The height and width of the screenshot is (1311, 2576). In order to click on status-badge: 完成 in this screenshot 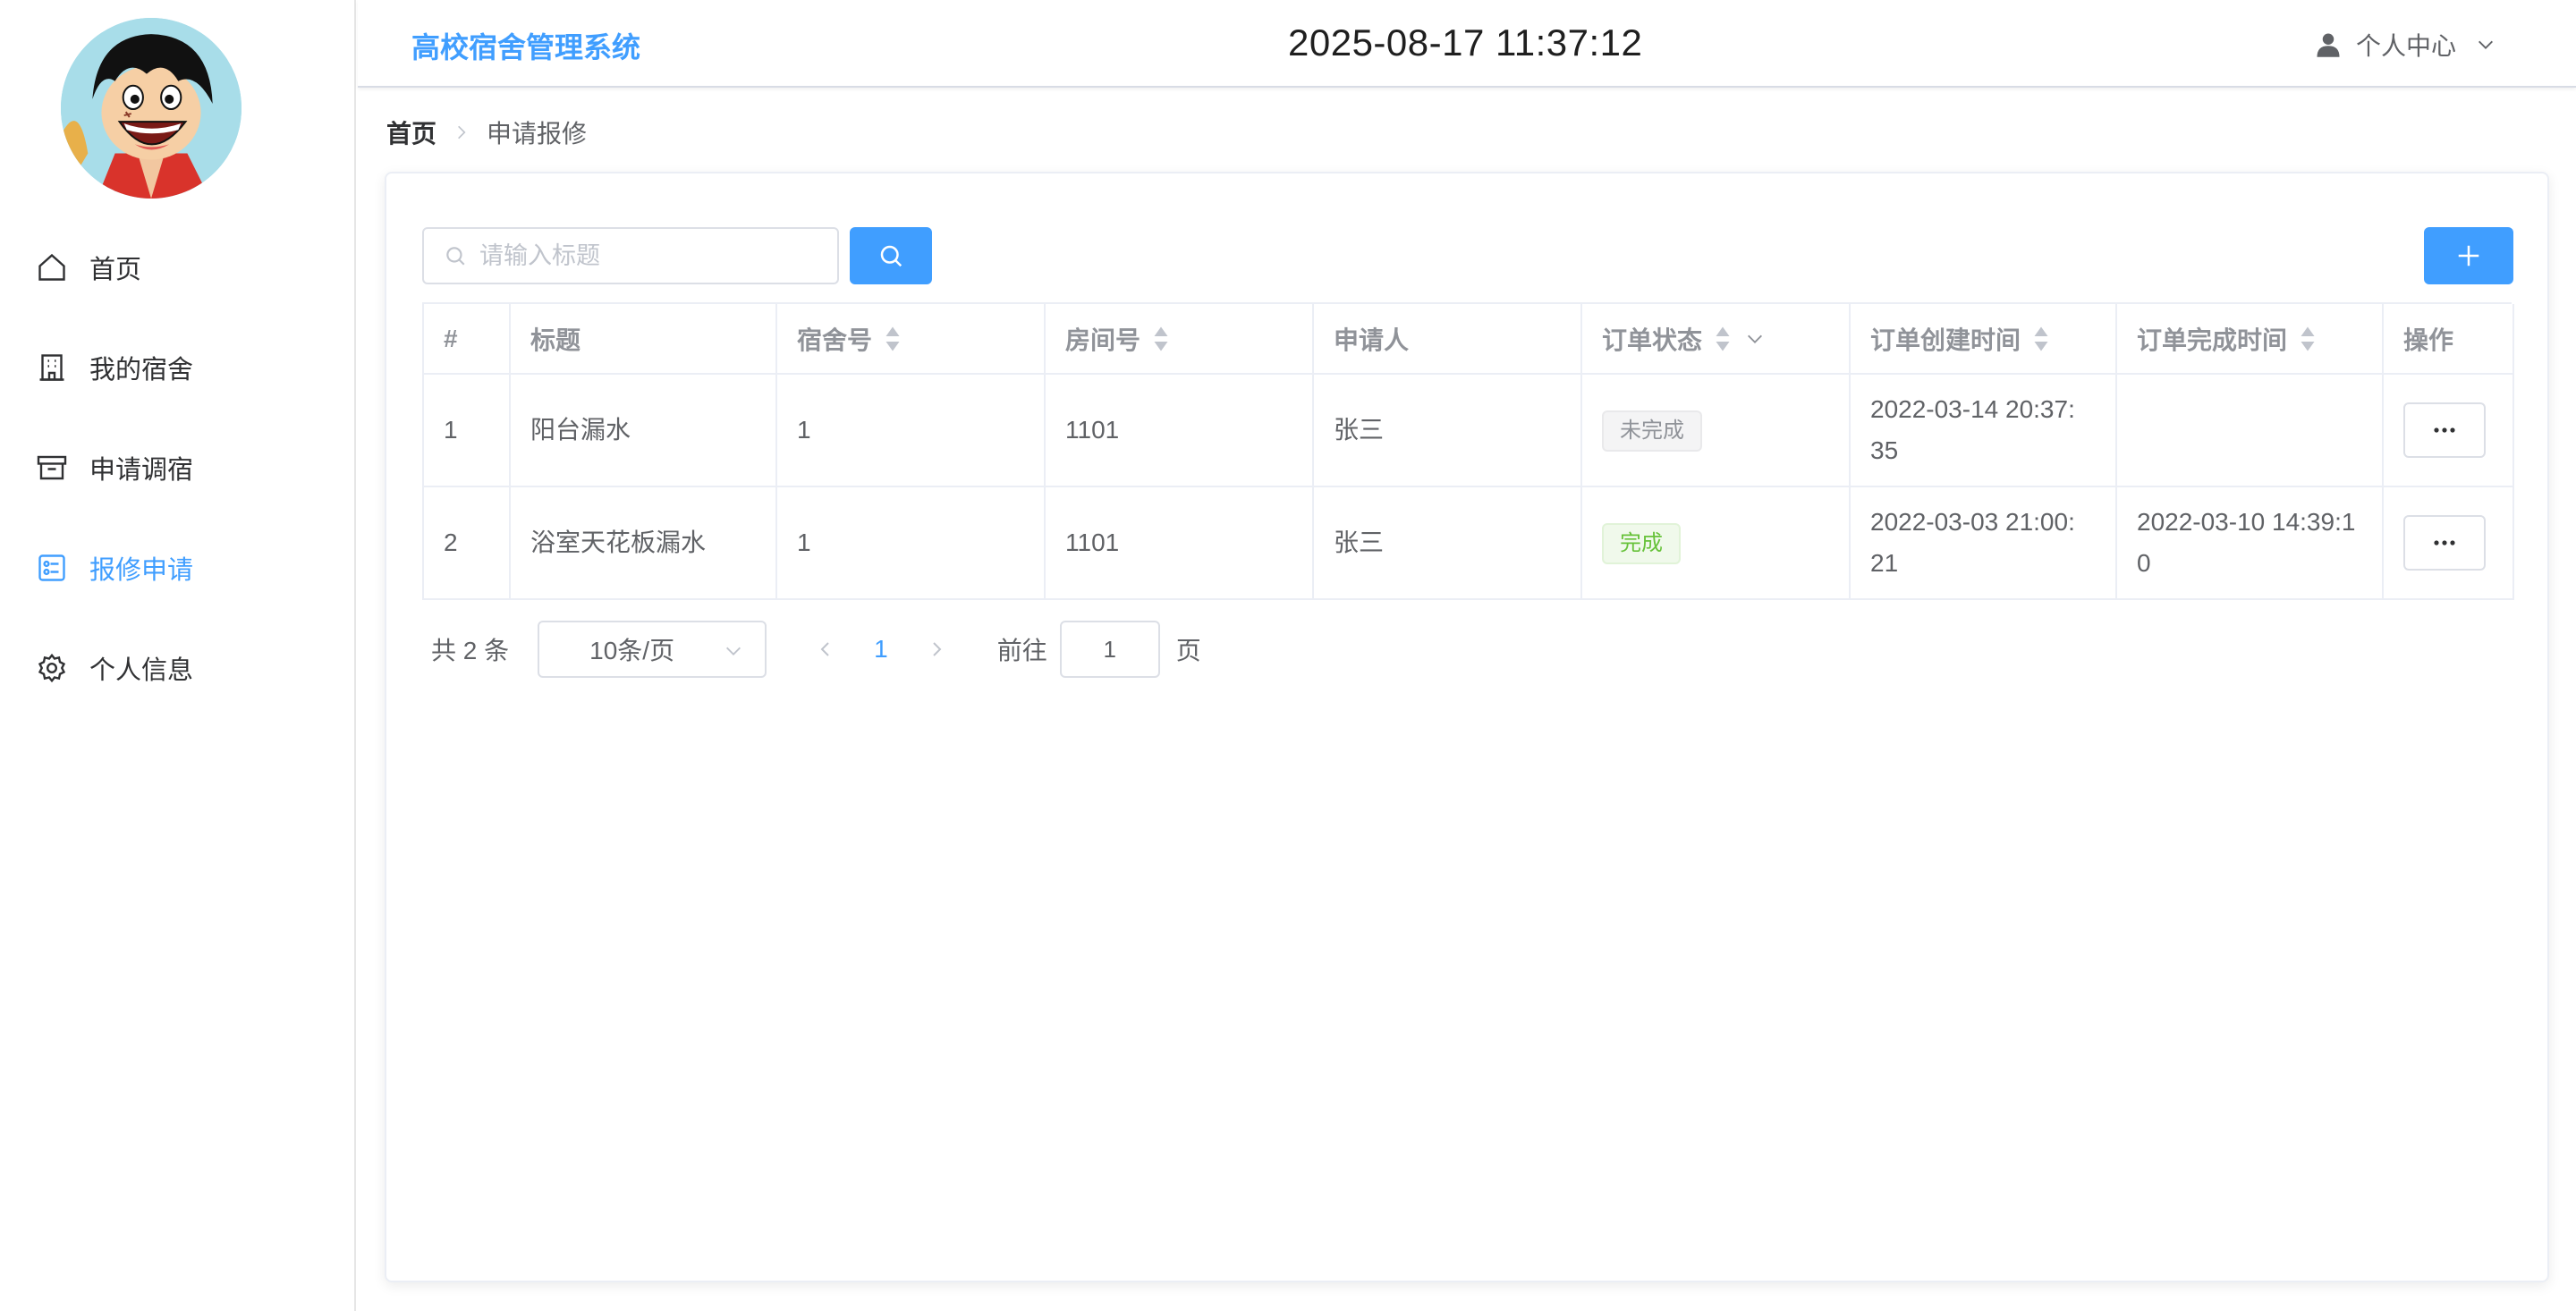, I will do `click(1641, 543)`.